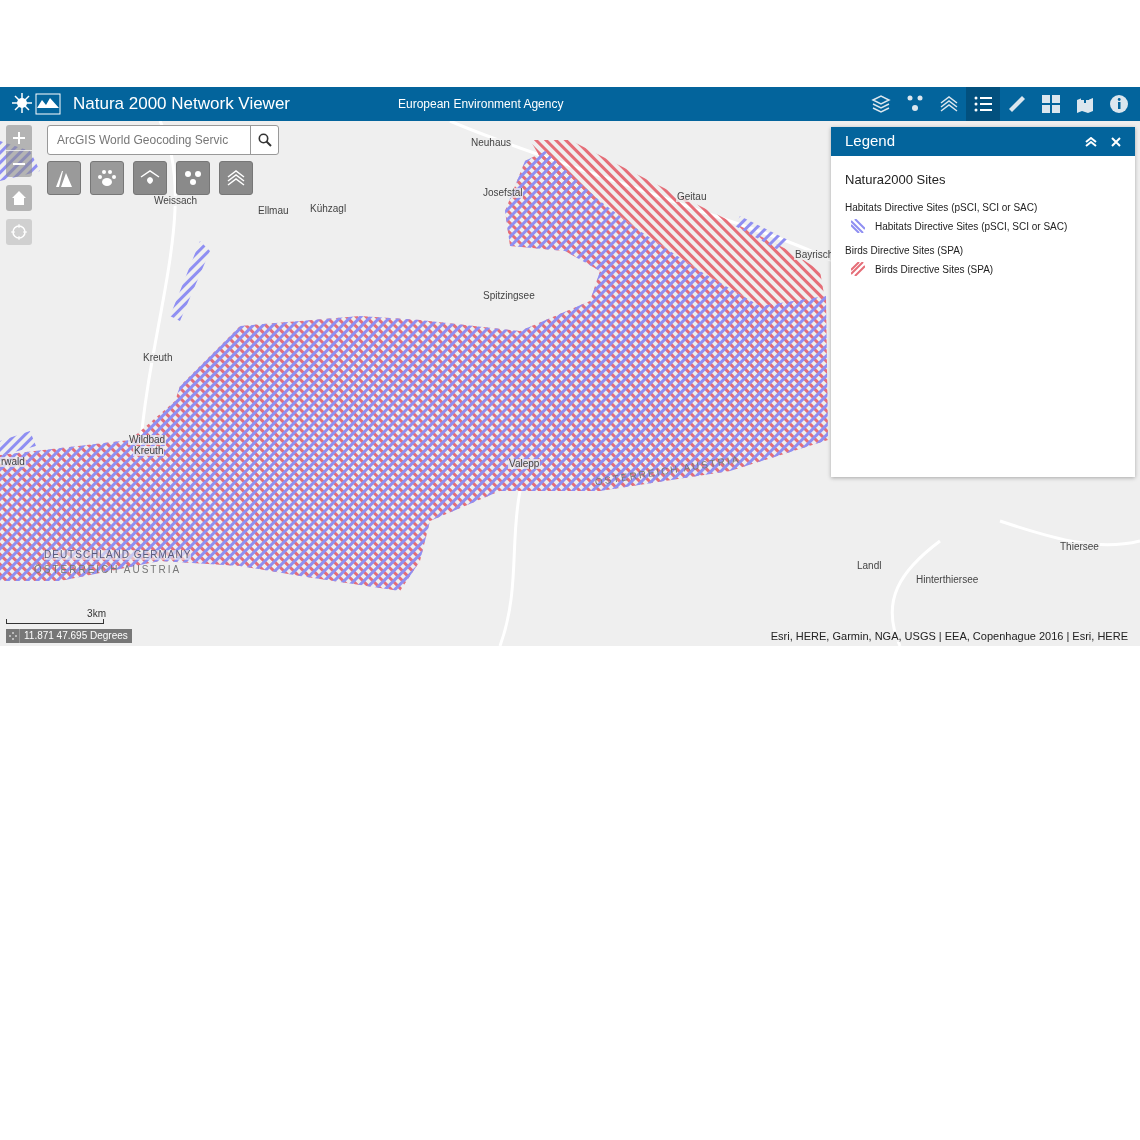 This screenshot has height=1140, width=1140. What do you see at coordinates (947, 580) in the screenshot?
I see `place-label: Hinterthiersee` at bounding box center [947, 580].